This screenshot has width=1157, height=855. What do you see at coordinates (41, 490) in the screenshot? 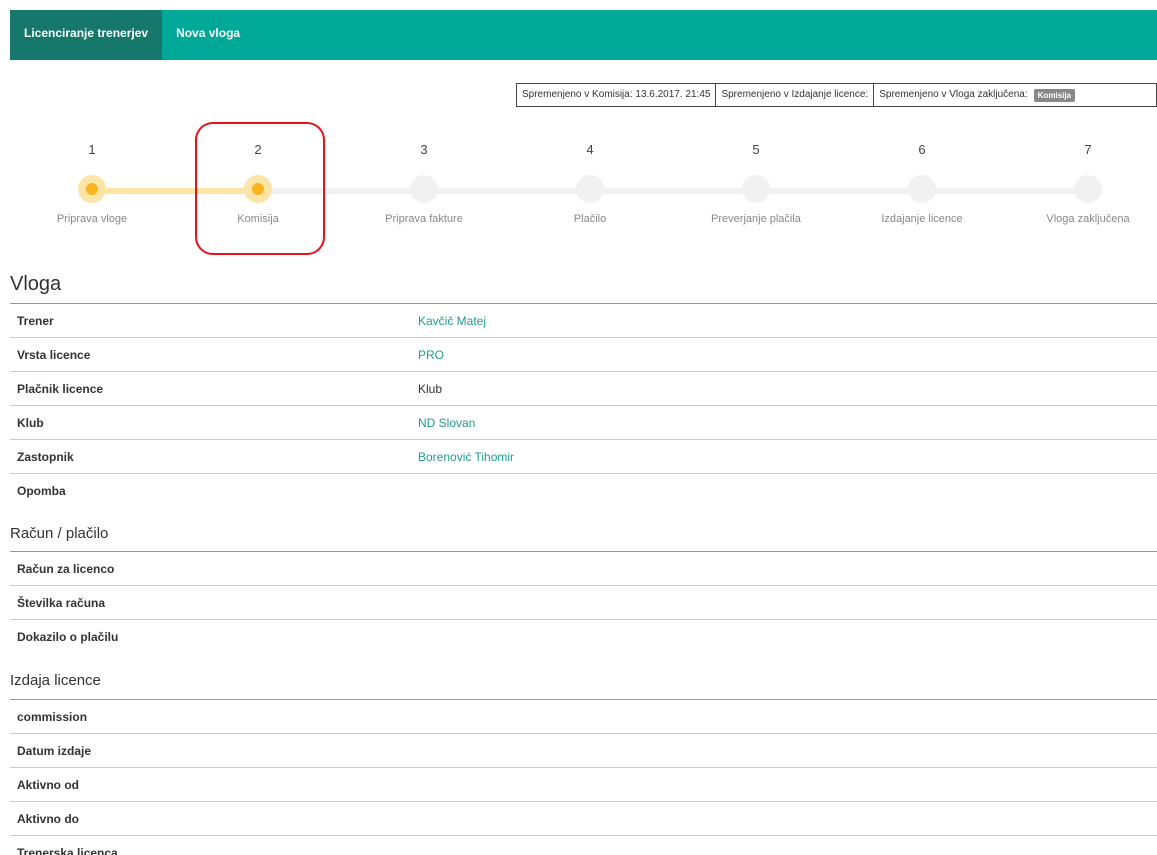
I see `row-label: Opomba` at bounding box center [41, 490].